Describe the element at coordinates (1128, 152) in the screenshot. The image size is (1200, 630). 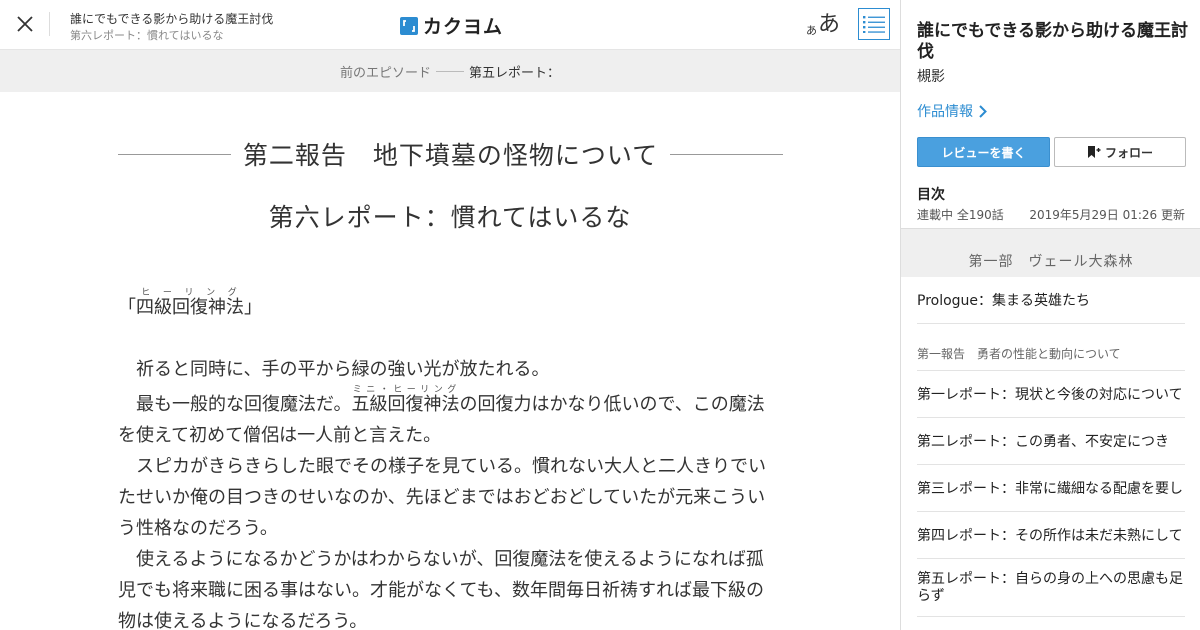
I see `follow-label: フォロー` at that location.